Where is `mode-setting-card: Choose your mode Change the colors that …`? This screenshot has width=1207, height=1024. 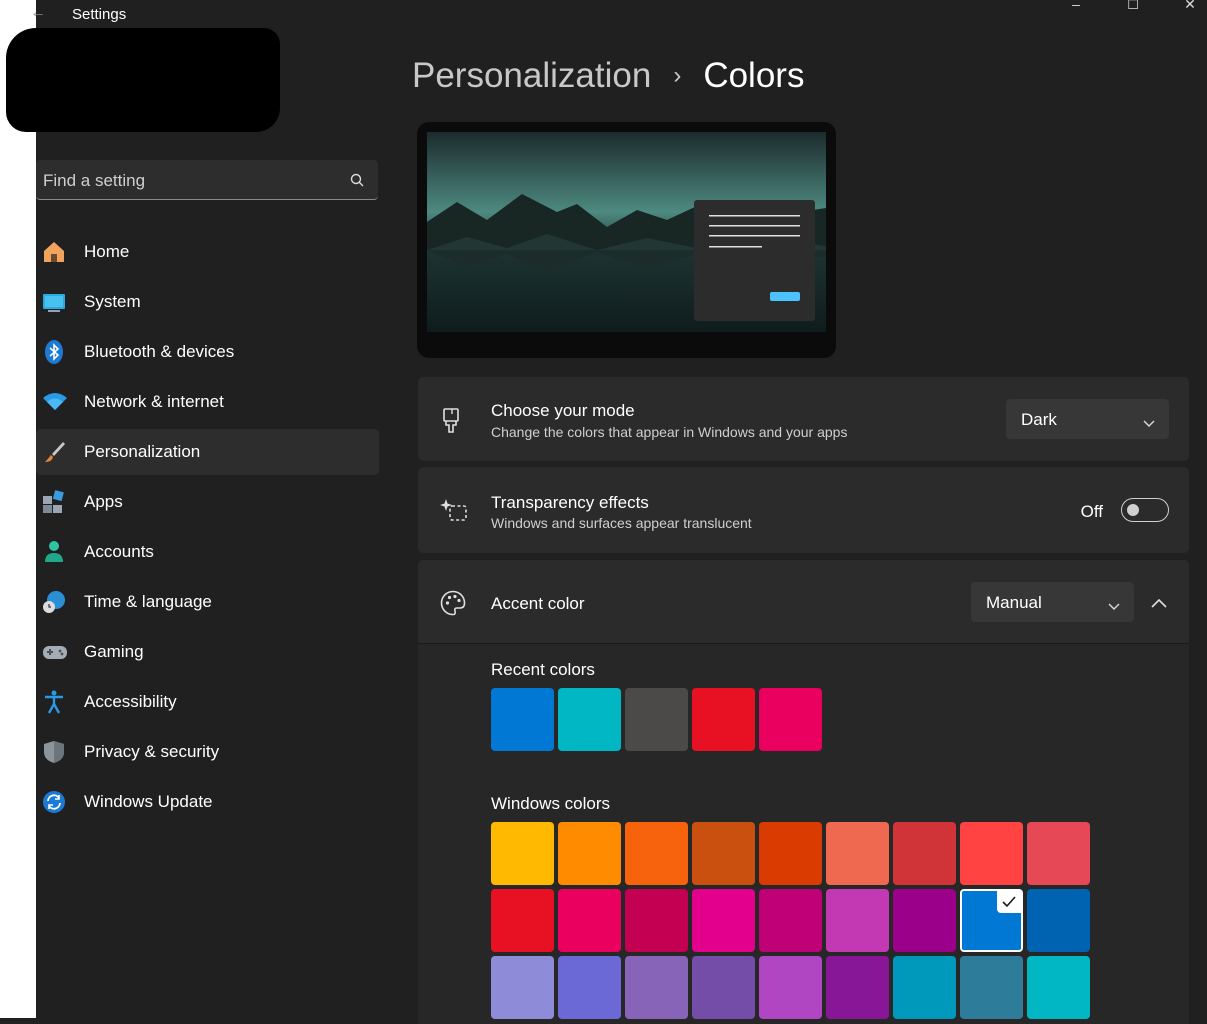 mode-setting-card: Choose your mode Change the colors that … is located at coordinates (803, 419).